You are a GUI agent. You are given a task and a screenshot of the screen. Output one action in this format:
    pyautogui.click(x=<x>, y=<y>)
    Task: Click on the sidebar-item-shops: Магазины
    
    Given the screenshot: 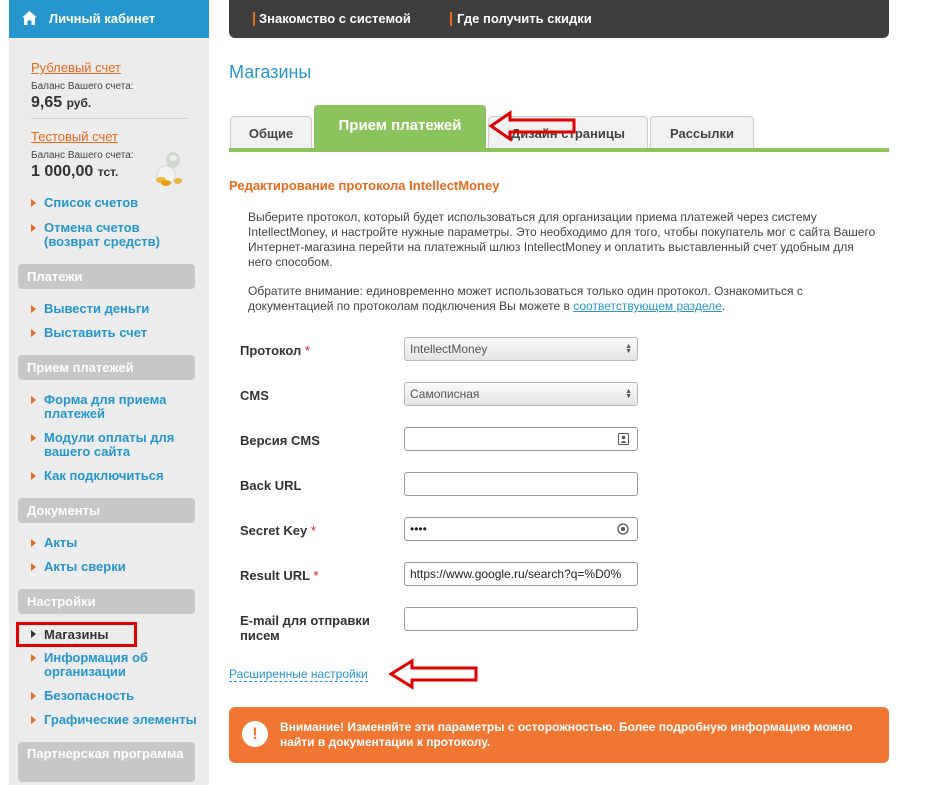 What is the action you would take?
    pyautogui.click(x=69, y=634)
    